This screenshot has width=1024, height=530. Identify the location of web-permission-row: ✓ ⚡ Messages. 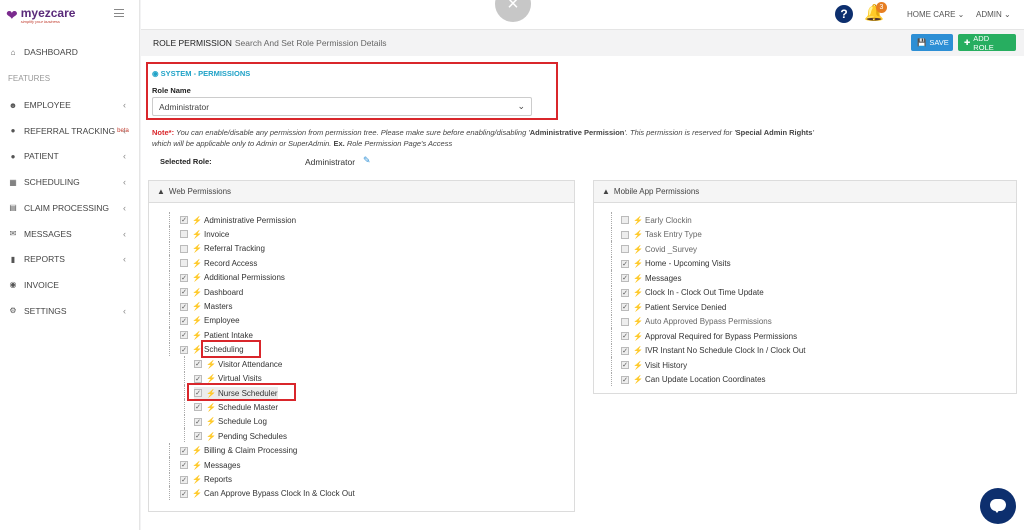
(210, 465).